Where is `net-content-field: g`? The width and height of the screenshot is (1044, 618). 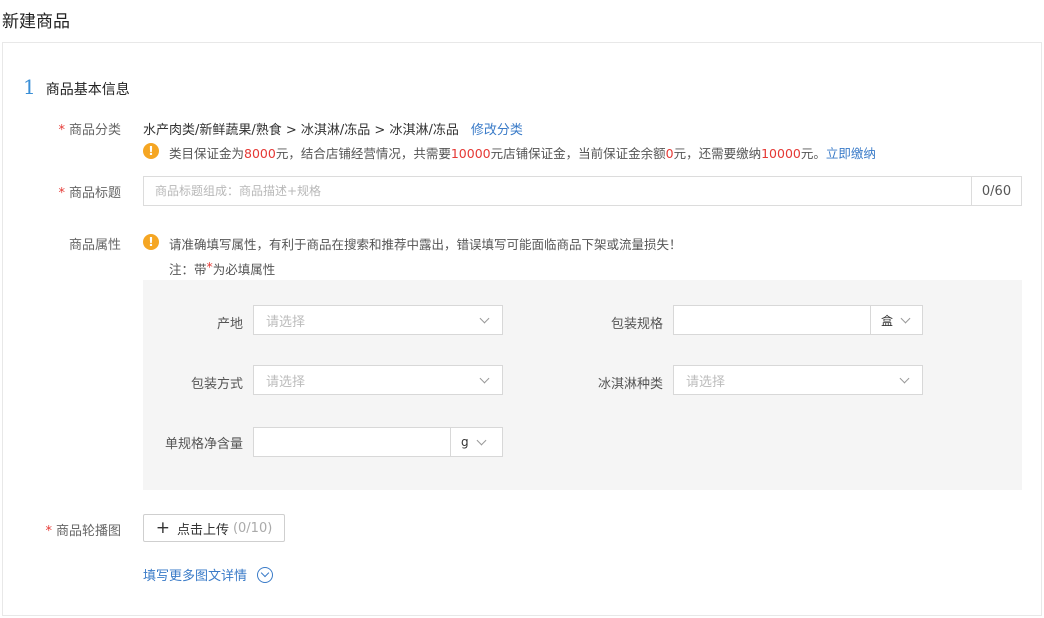 net-content-field: g is located at coordinates (378, 442).